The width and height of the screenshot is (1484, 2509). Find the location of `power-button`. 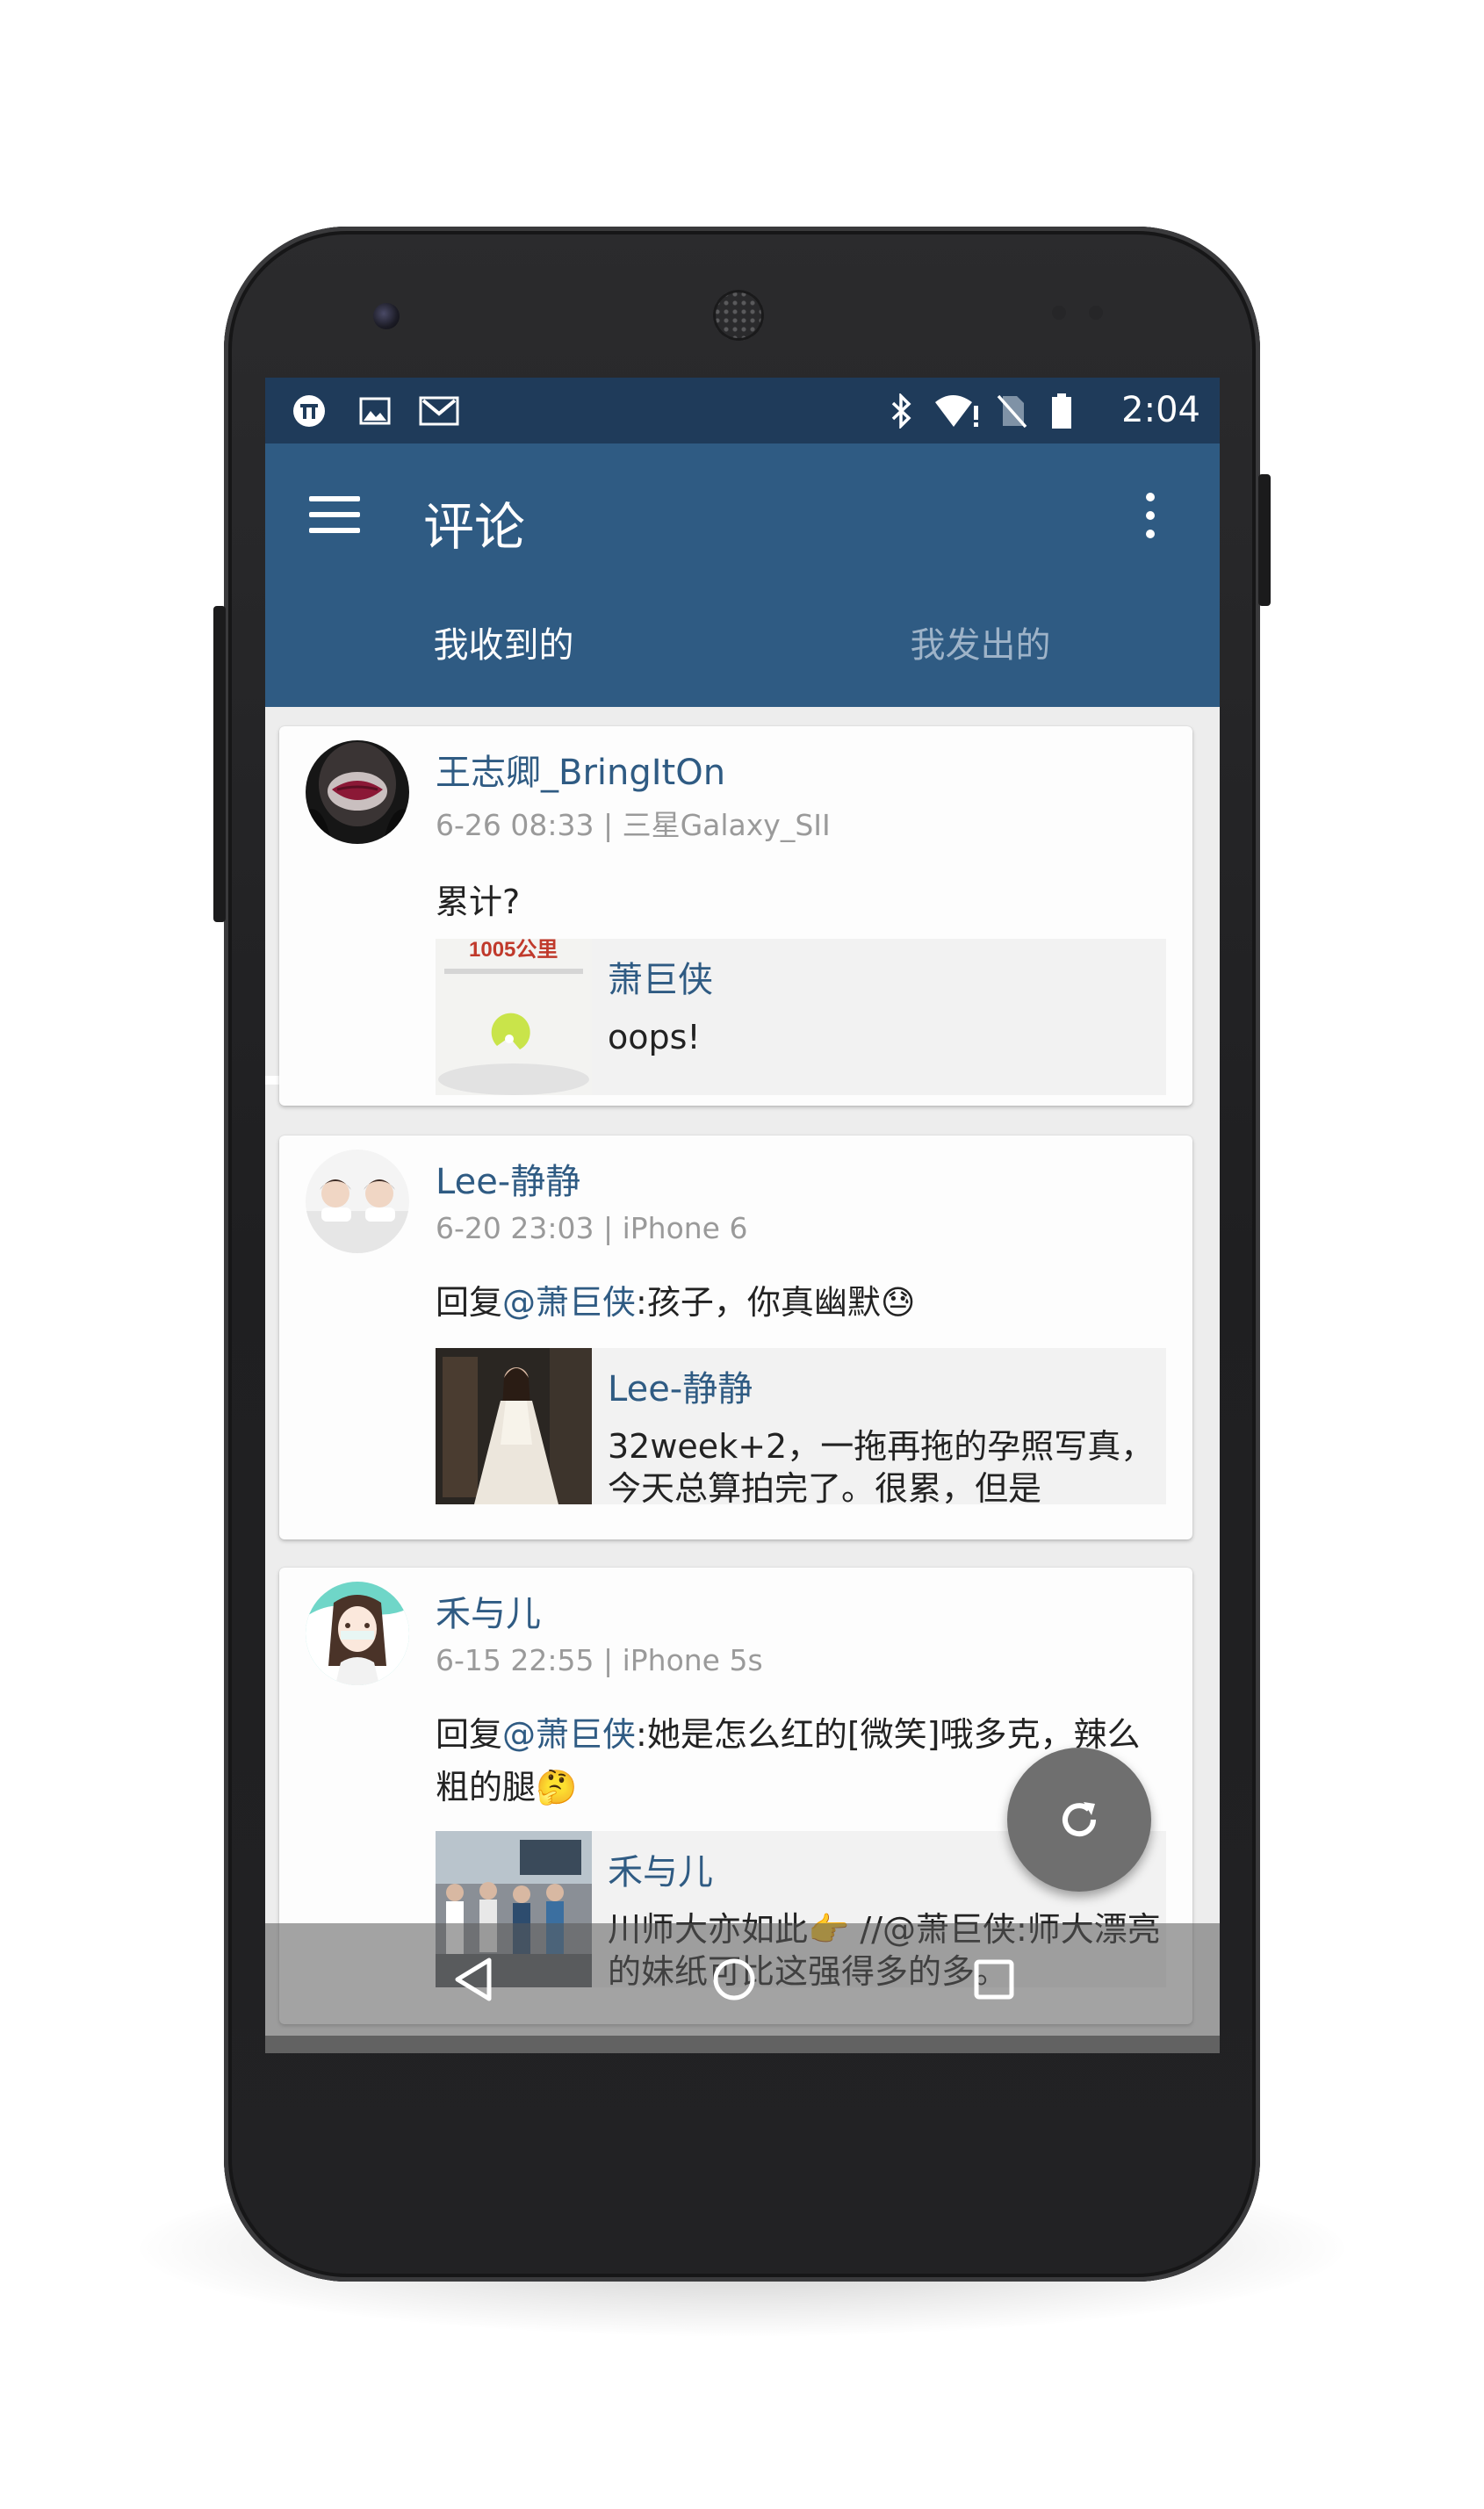

power-button is located at coordinates (1264, 540).